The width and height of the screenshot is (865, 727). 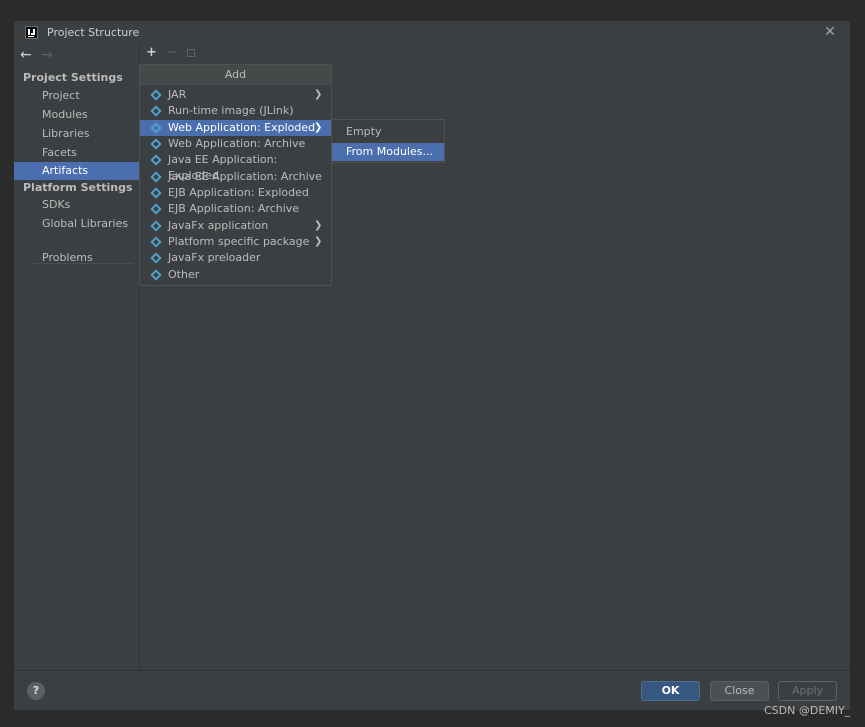 I want to click on menu-item-label: Web Application: Exploded, so click(x=242, y=127).